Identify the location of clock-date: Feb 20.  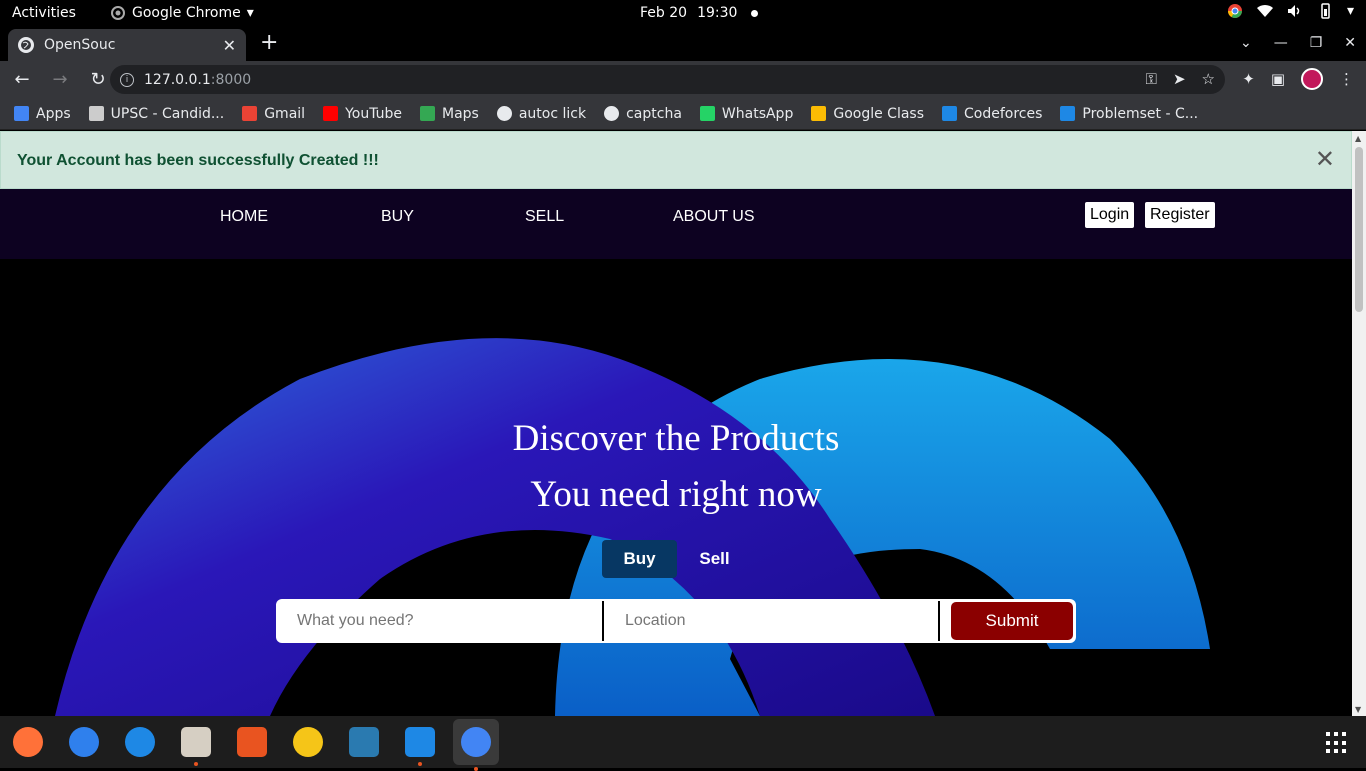
(664, 13).